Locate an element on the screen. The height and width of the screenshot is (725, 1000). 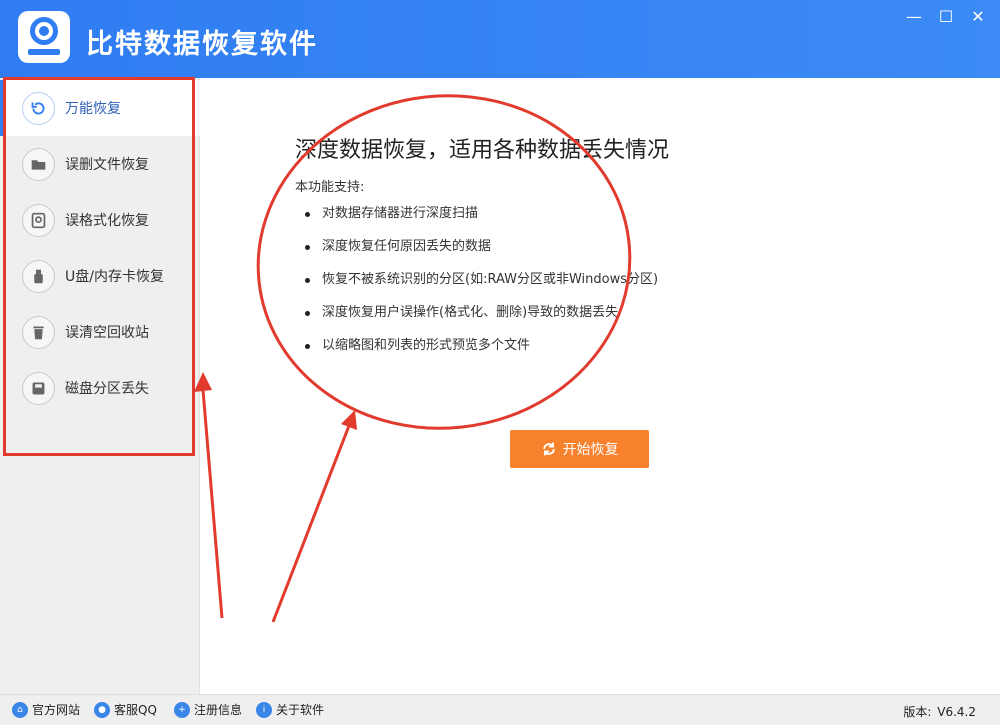
page-title: 深度数据恢复，适用各种数据丢失情况 is located at coordinates (482, 150).